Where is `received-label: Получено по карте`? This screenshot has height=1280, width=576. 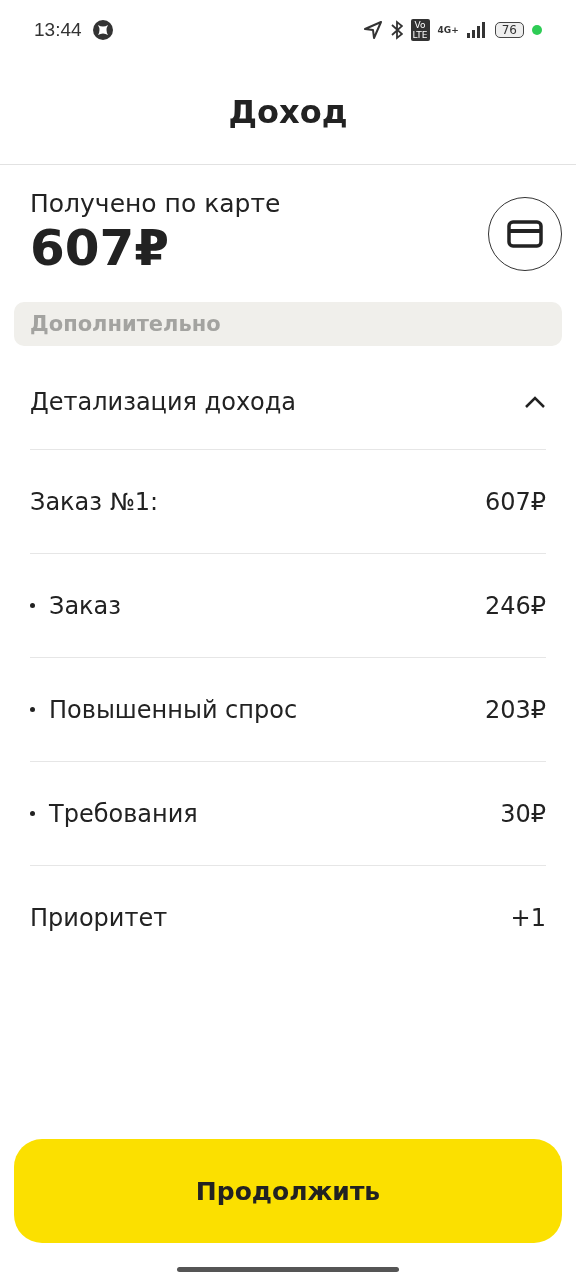
received-label: Получено по карте is located at coordinates (155, 203).